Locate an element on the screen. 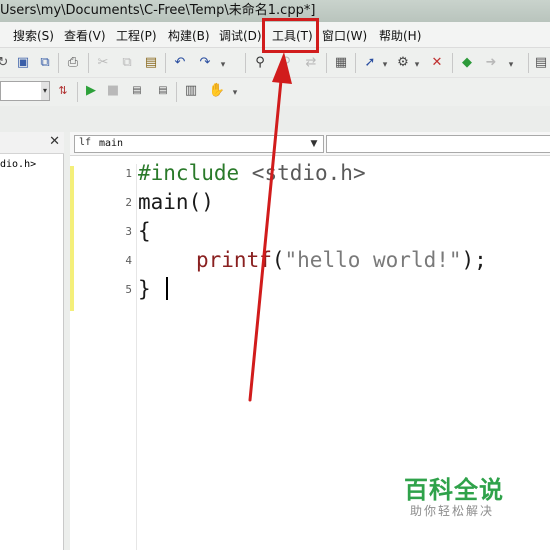  menu-help: 帮助(H) is located at coordinates (400, 35).